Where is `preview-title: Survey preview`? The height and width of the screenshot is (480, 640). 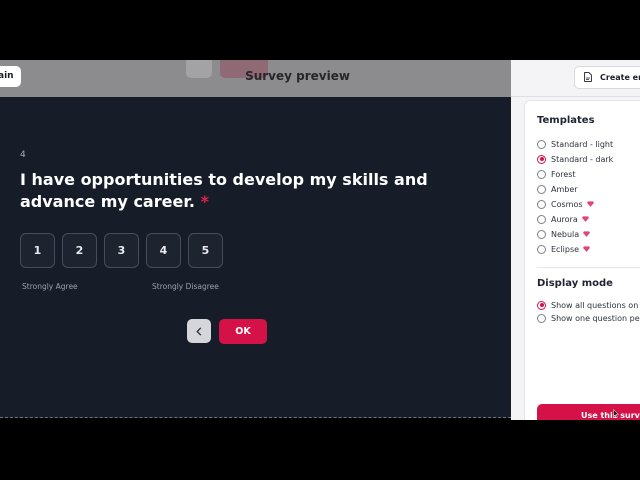
preview-title: Survey preview is located at coordinates (297, 76).